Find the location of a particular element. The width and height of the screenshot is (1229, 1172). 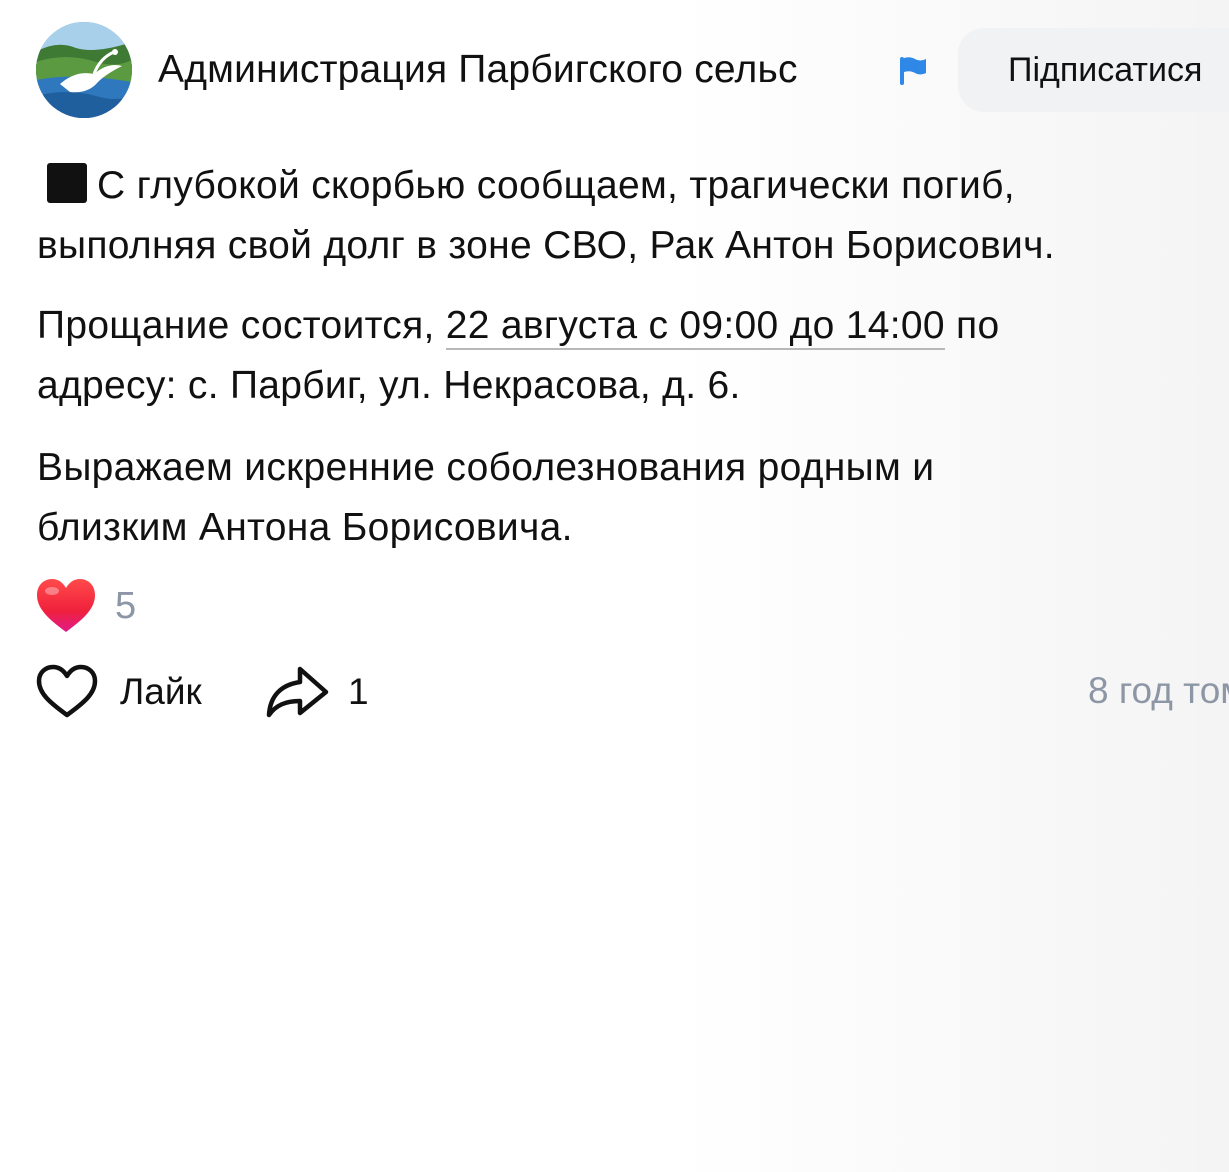

reactions-summary: 5 is located at coordinates (85, 606).